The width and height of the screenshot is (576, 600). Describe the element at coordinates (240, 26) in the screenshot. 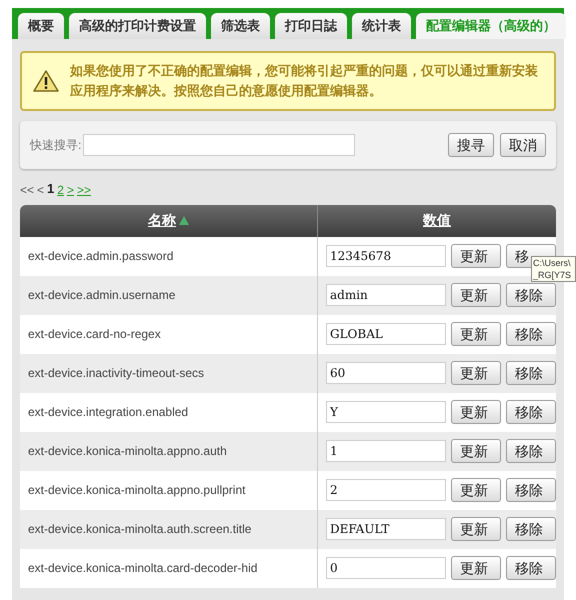

I see `tab: 筛选表` at that location.